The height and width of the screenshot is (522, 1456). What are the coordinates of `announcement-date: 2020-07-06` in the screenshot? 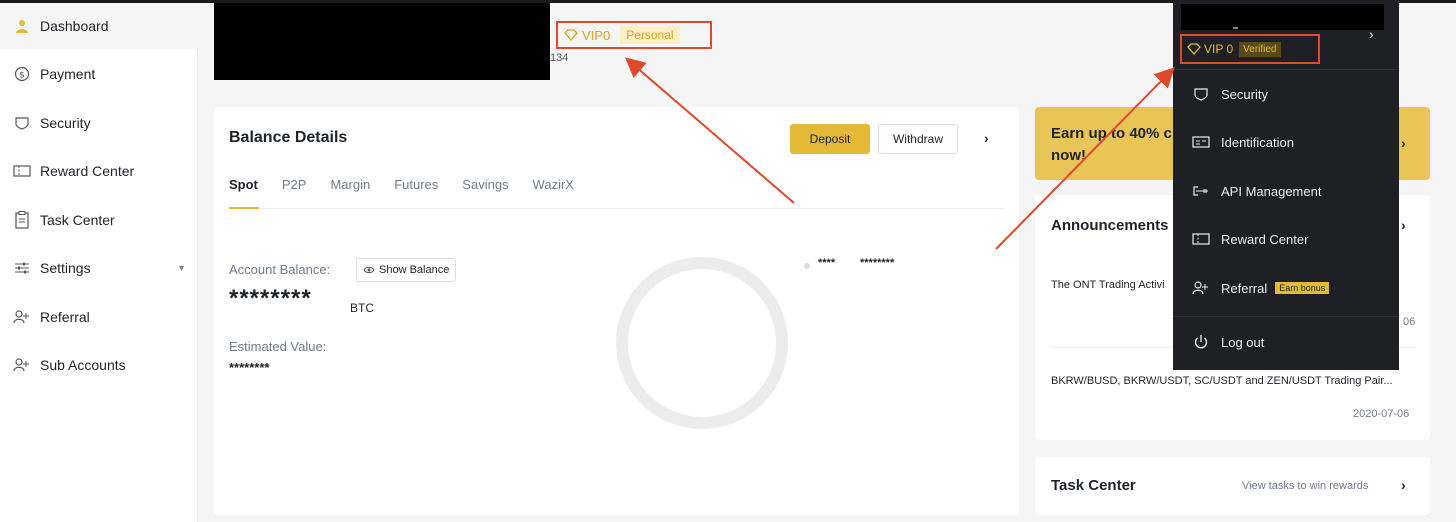 It's located at (1381, 414).